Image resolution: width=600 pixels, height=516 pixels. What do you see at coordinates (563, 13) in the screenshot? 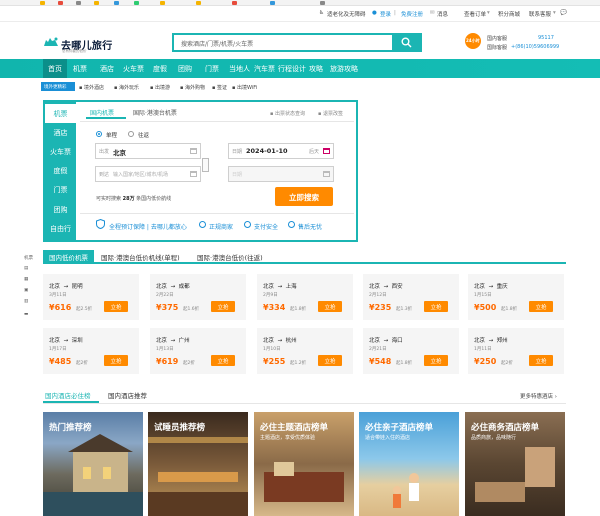
I see `chat-icon: 💬` at bounding box center [563, 13].